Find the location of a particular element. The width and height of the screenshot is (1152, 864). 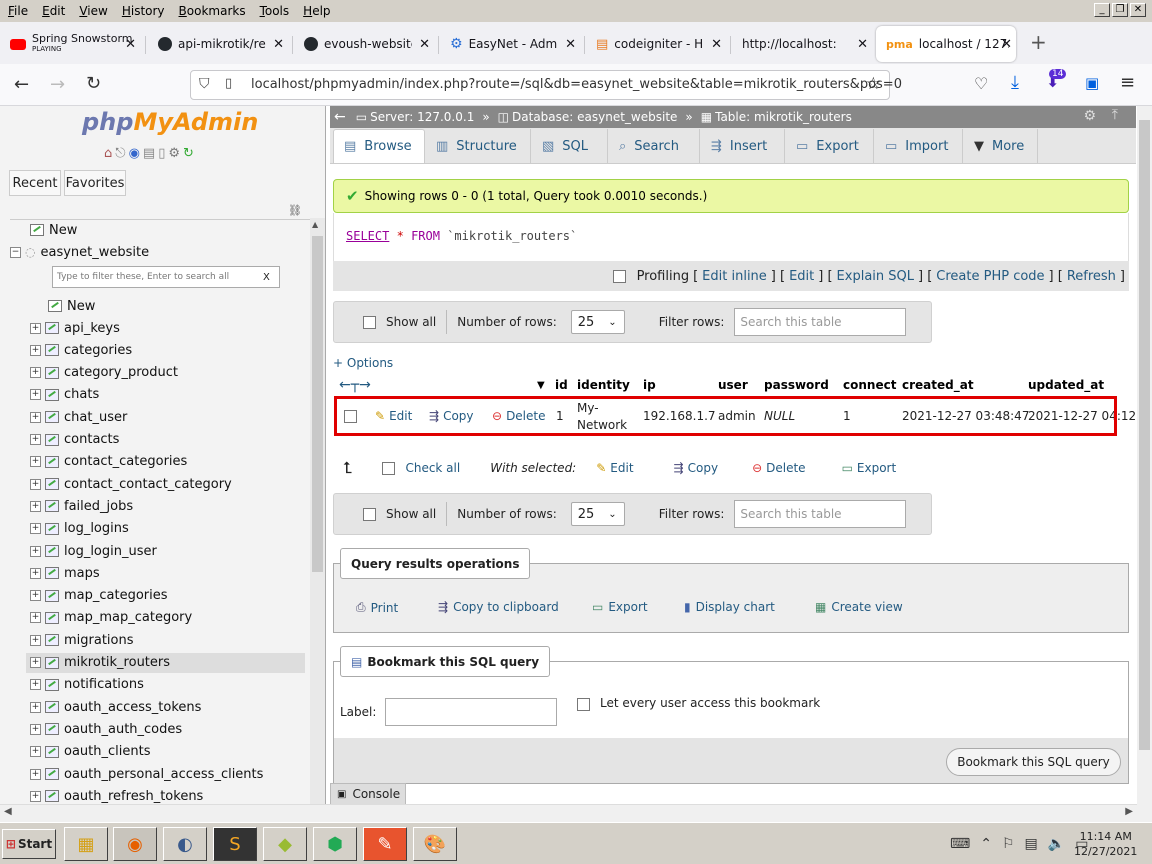

menu-file: File is located at coordinates (18, 11).